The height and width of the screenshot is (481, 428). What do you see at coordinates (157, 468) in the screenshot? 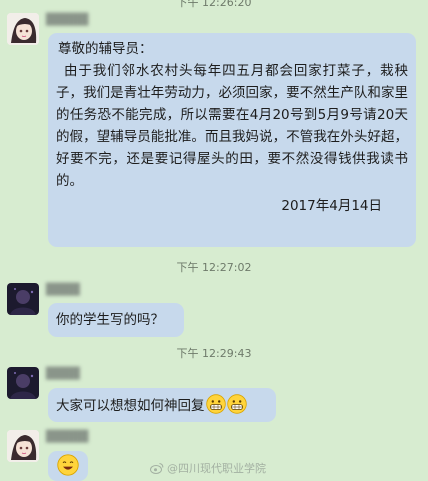
I see `weibo-logo-icon` at bounding box center [157, 468].